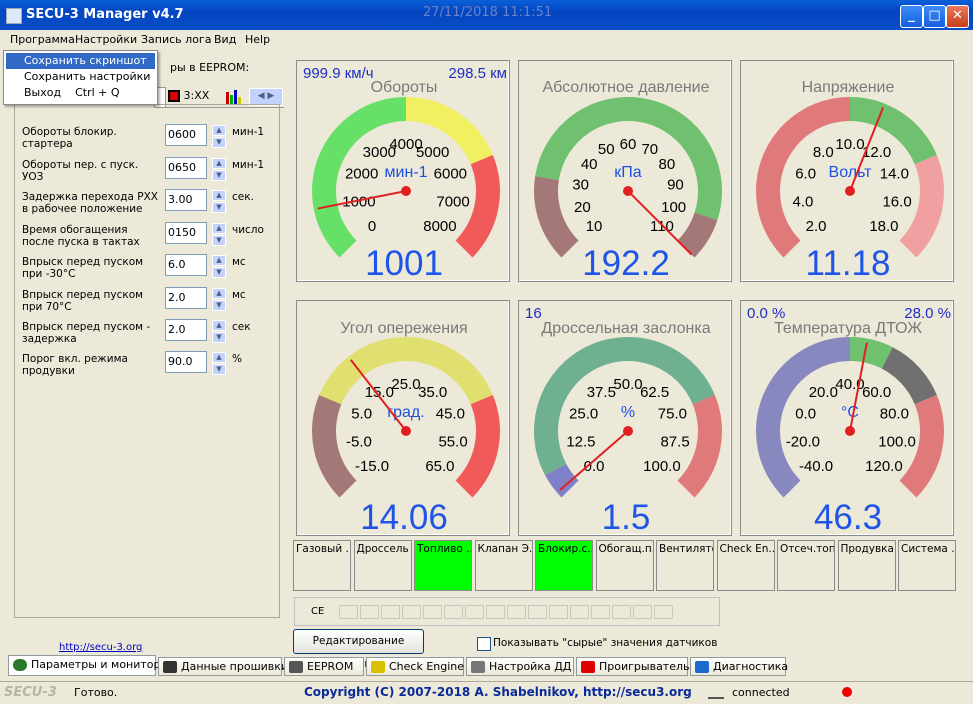 The height and width of the screenshot is (704, 973). Describe the element at coordinates (97, 92) in the screenshot. I see `dropdown-shortcut: Ctrl + Q` at that location.